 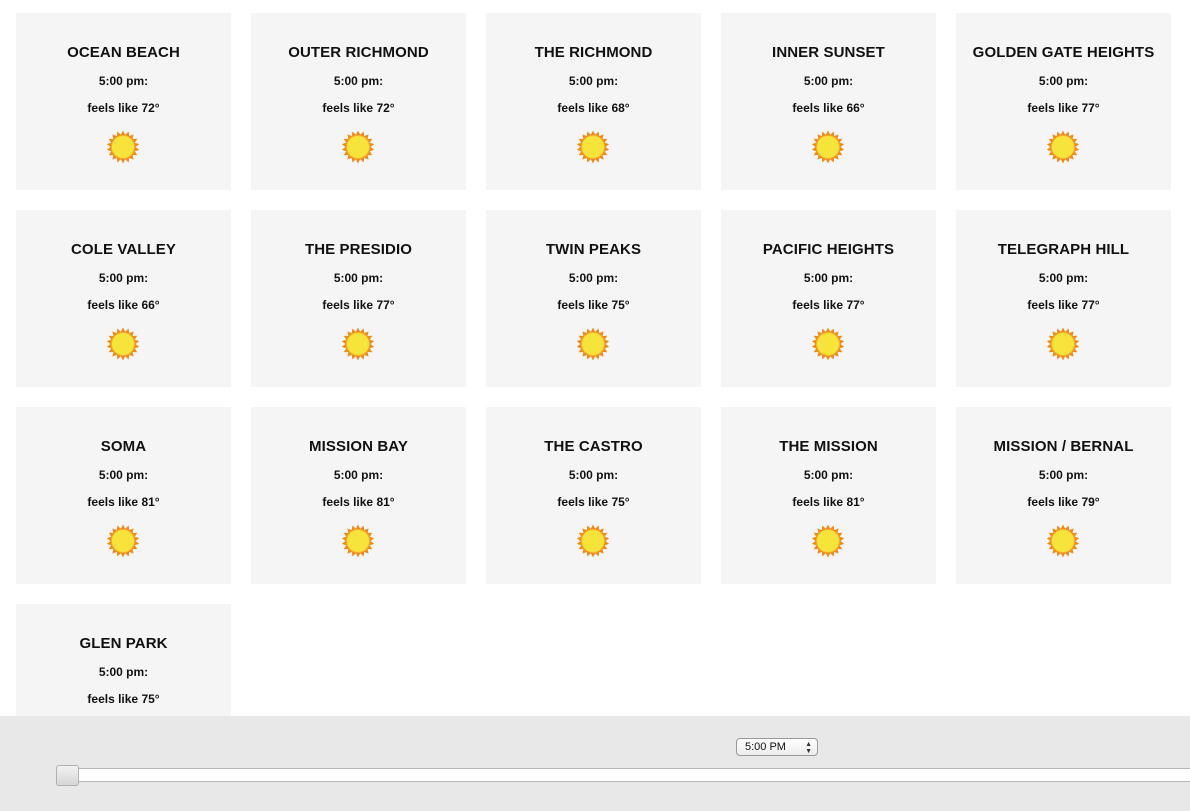 What do you see at coordinates (624, 775) in the screenshot?
I see `time-slider-track` at bounding box center [624, 775].